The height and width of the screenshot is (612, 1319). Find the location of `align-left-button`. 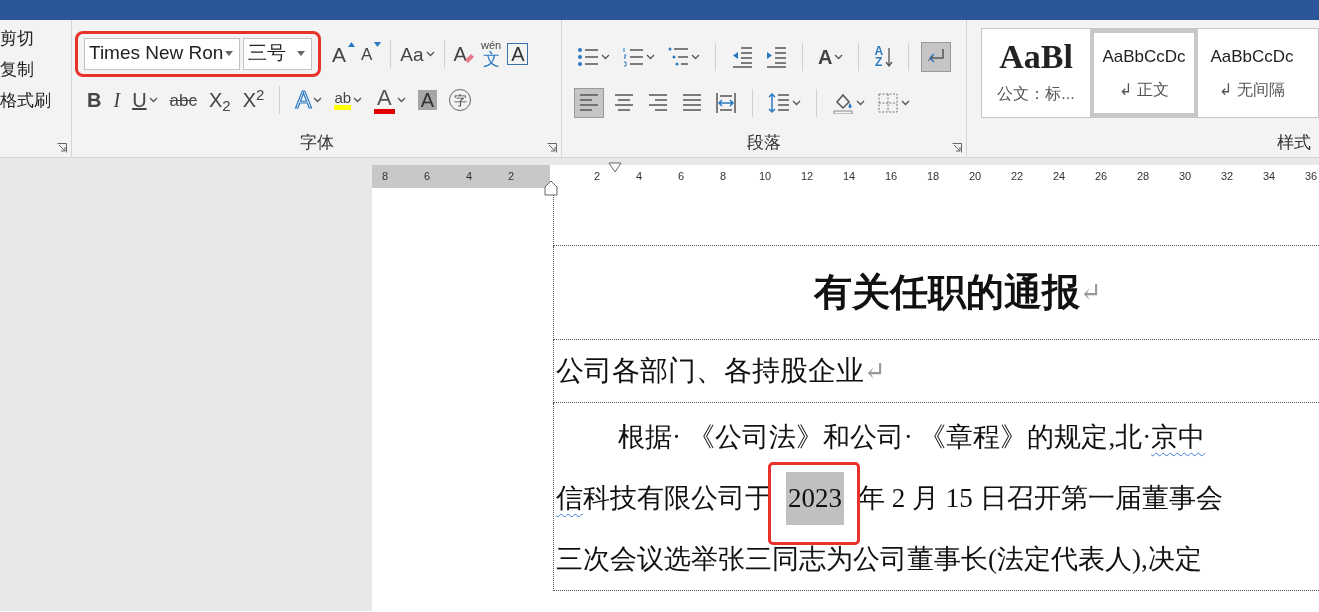

align-left-button is located at coordinates (589, 103).